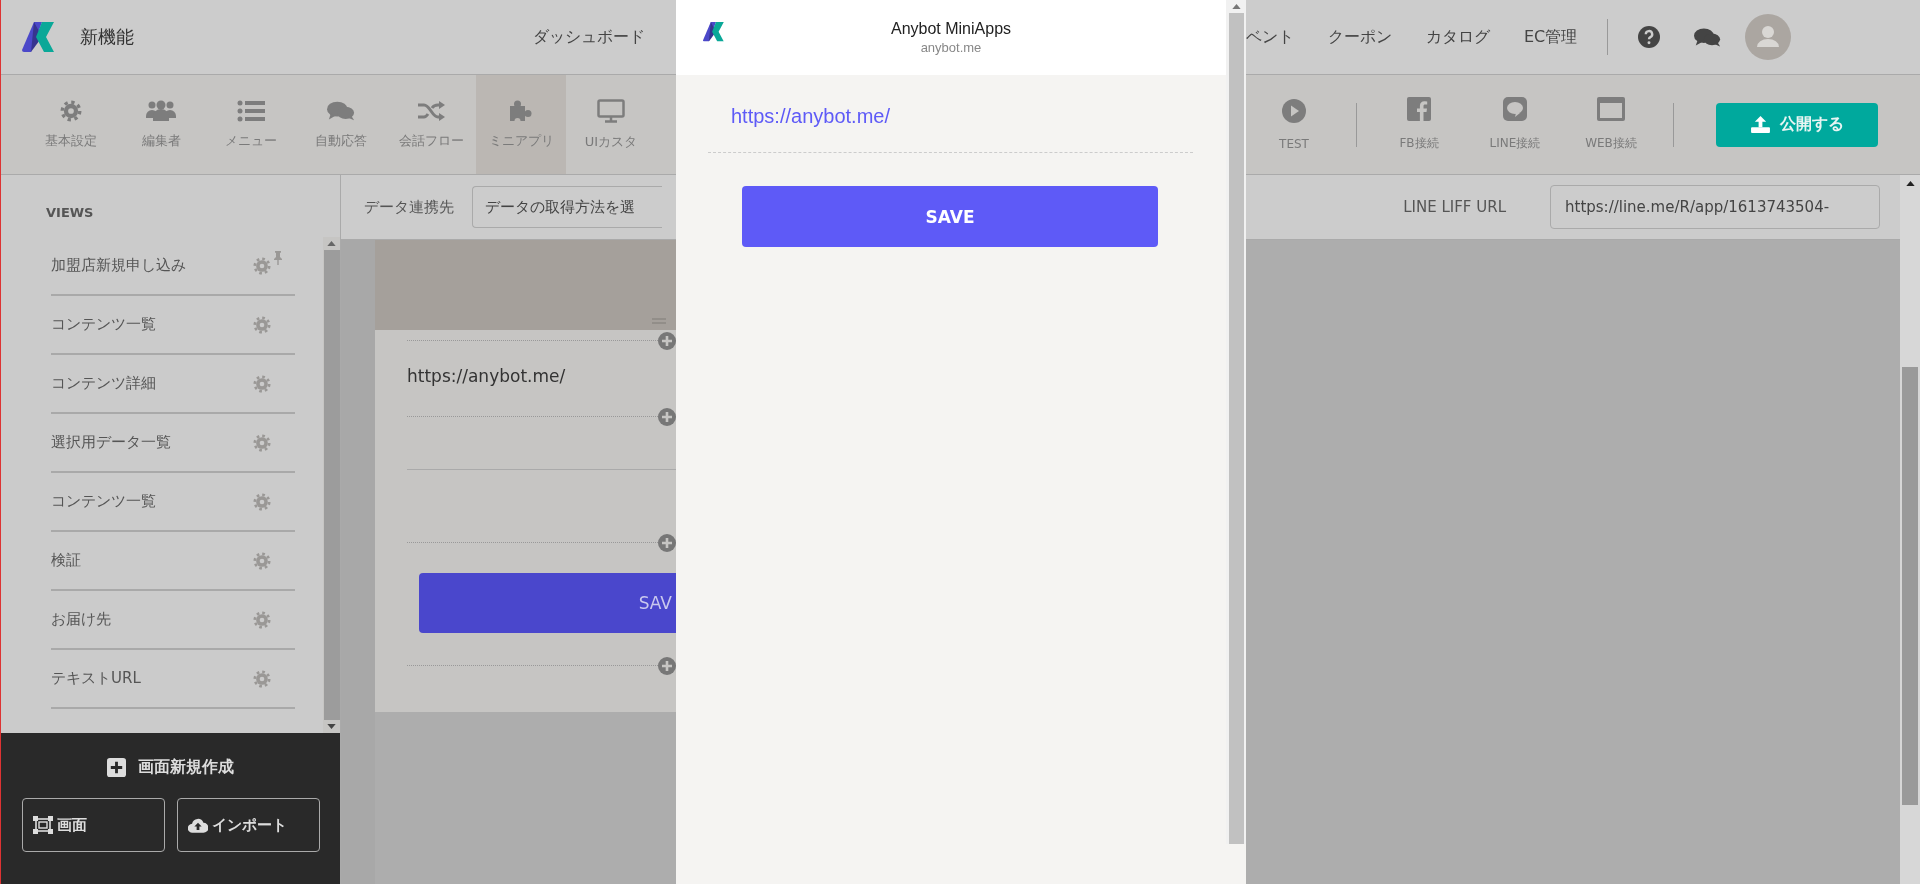 The width and height of the screenshot is (1920, 884). Describe the element at coordinates (1611, 124) in the screenshot. I see `toolbar-button: WEB接続` at that location.